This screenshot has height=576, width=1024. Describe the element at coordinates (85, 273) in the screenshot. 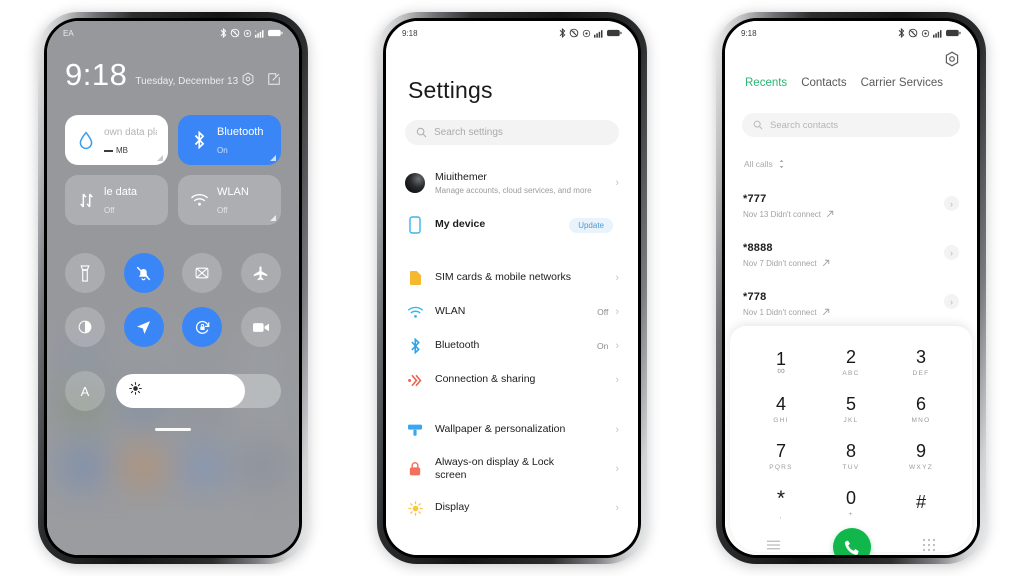

I see `flashlight-toggle` at that location.